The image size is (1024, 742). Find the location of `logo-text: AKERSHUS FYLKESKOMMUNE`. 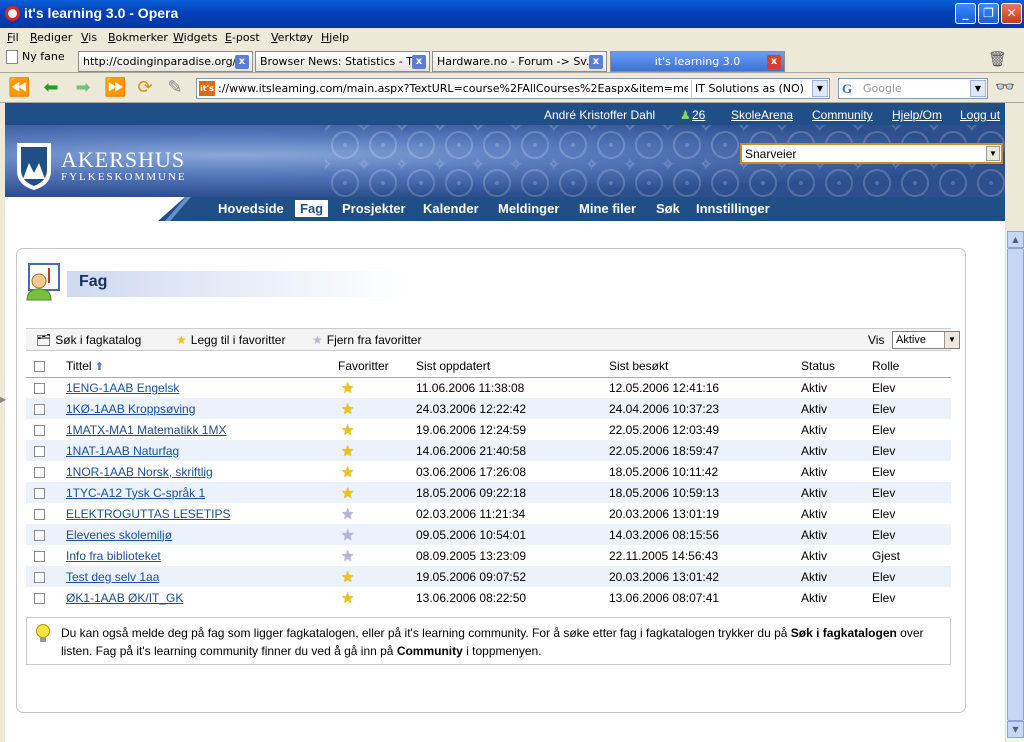

logo-text: AKERSHUS FYLKESKOMMUNE is located at coordinates (124, 165).